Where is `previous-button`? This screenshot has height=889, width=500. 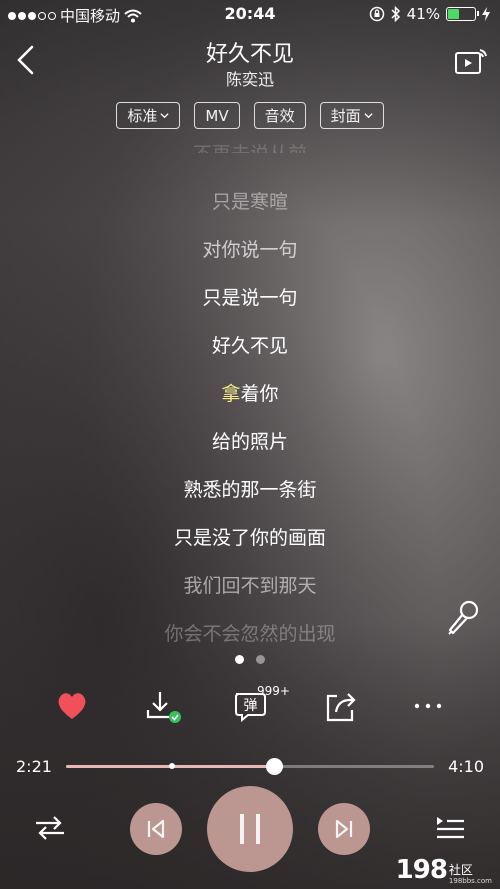
previous-button is located at coordinates (156, 829).